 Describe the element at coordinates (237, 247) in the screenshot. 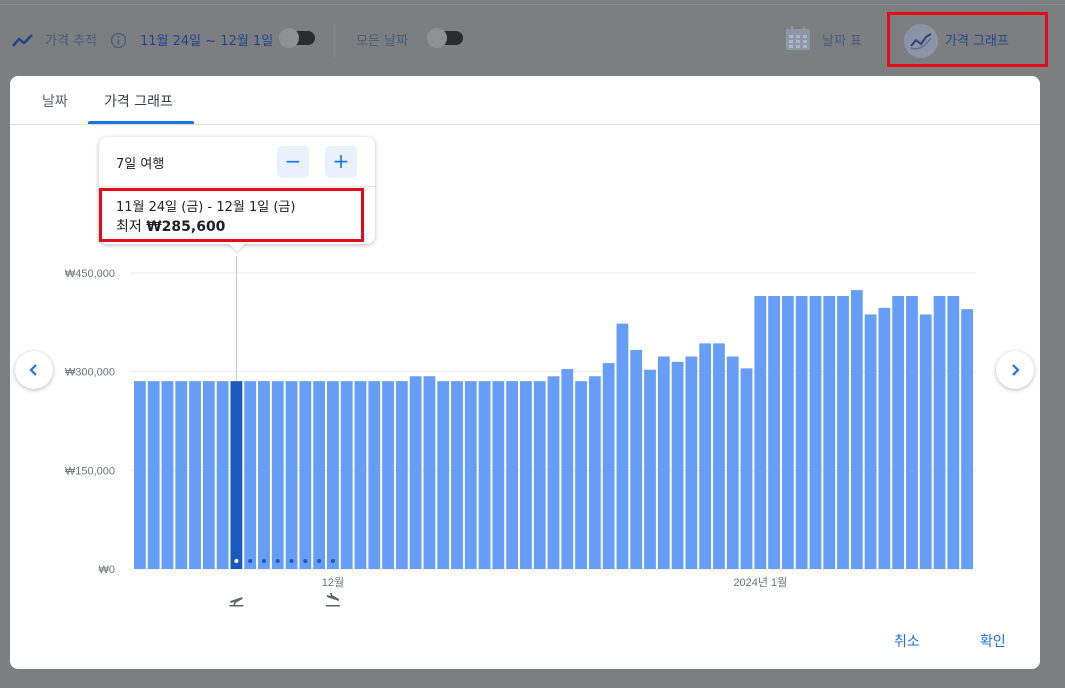

I see `tooltip-pointer` at that location.